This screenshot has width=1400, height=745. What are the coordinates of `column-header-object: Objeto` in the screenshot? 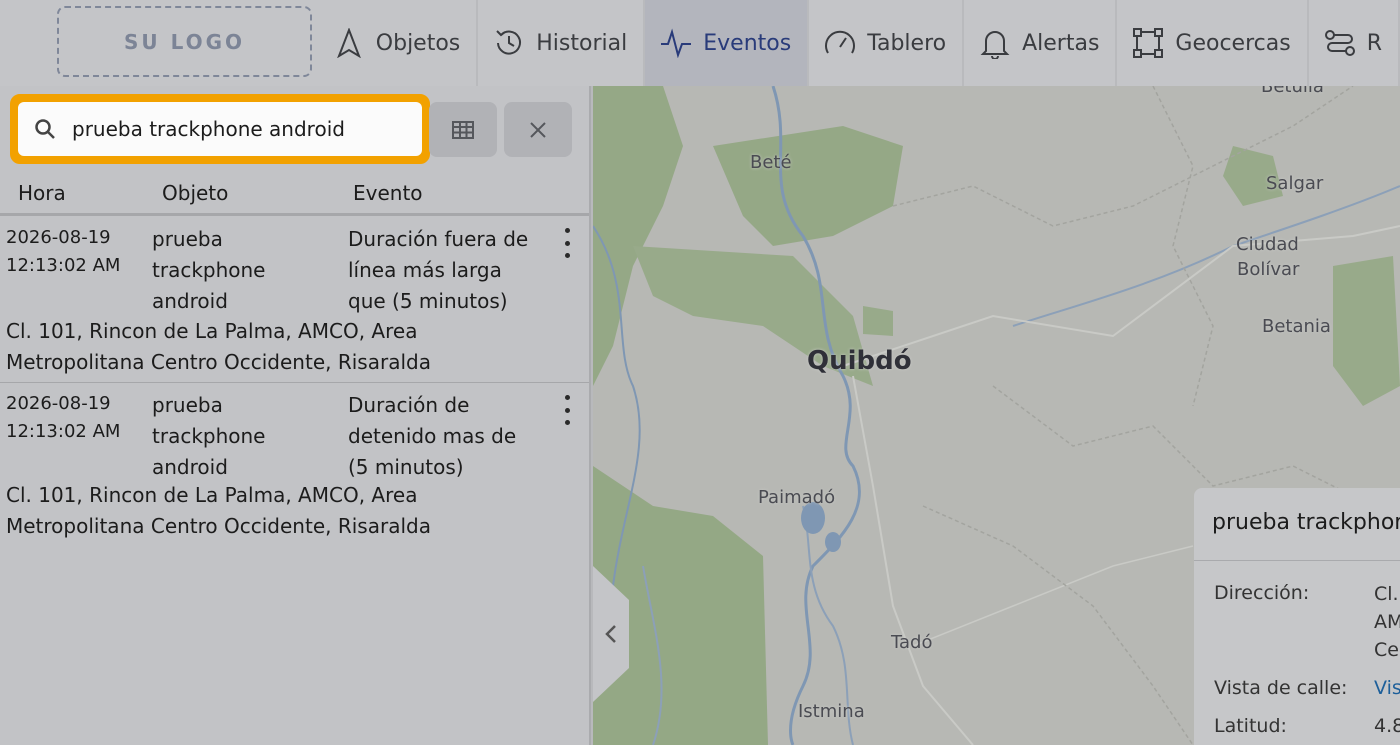 It's located at (195, 193).